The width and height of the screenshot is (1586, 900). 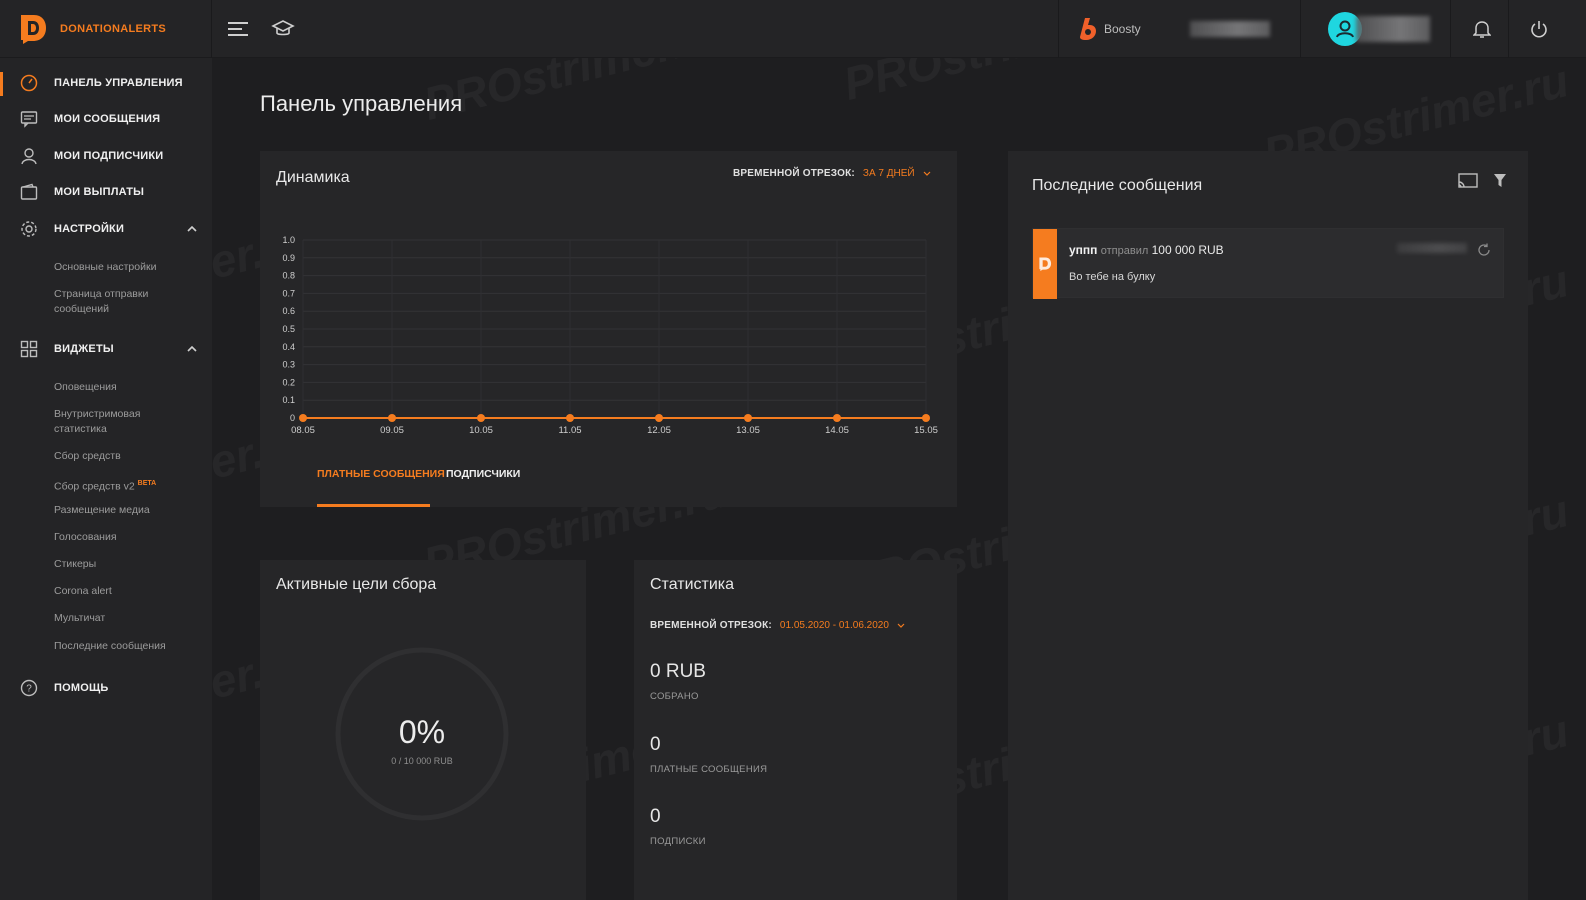 I want to click on period-value: ЗА 7 ДНЕЙ, so click(x=888, y=173).